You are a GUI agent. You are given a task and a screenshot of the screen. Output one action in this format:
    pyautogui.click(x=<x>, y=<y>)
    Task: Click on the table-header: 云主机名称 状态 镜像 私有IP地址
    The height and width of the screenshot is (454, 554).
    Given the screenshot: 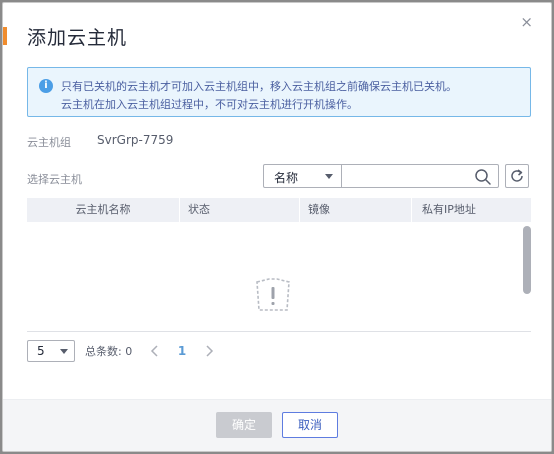 What is the action you would take?
    pyautogui.click(x=279, y=210)
    